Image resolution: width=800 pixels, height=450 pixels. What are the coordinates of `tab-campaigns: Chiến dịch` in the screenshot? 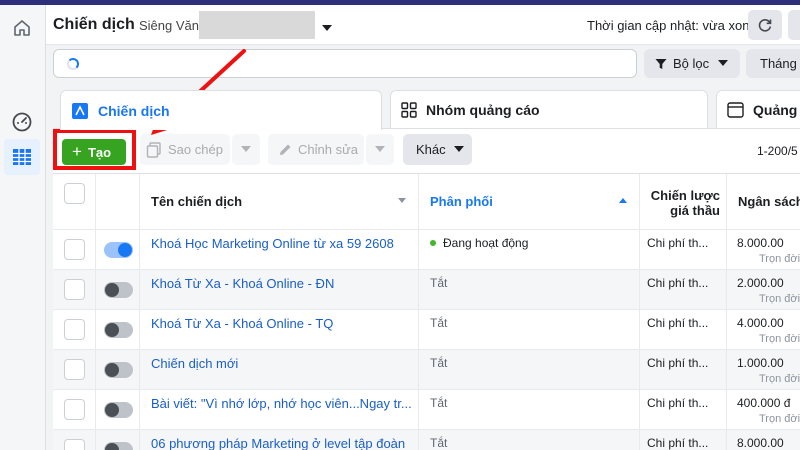 It's located at (221, 110).